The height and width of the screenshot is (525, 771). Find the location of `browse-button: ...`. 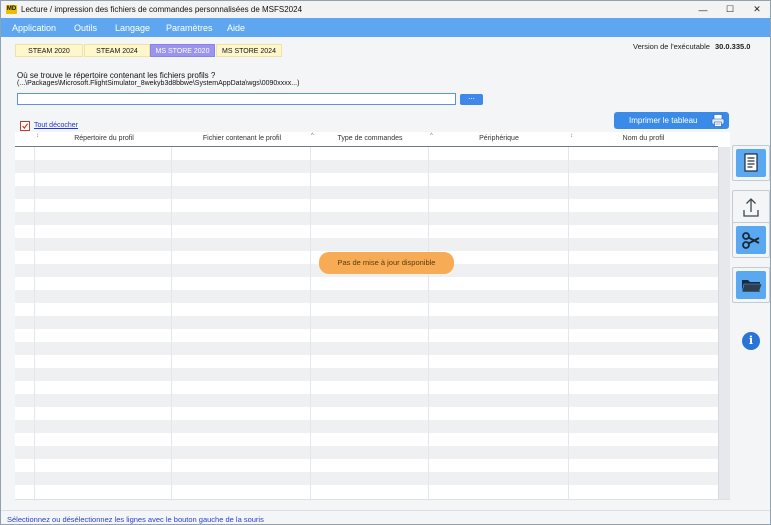

browse-button: ... is located at coordinates (471, 99).